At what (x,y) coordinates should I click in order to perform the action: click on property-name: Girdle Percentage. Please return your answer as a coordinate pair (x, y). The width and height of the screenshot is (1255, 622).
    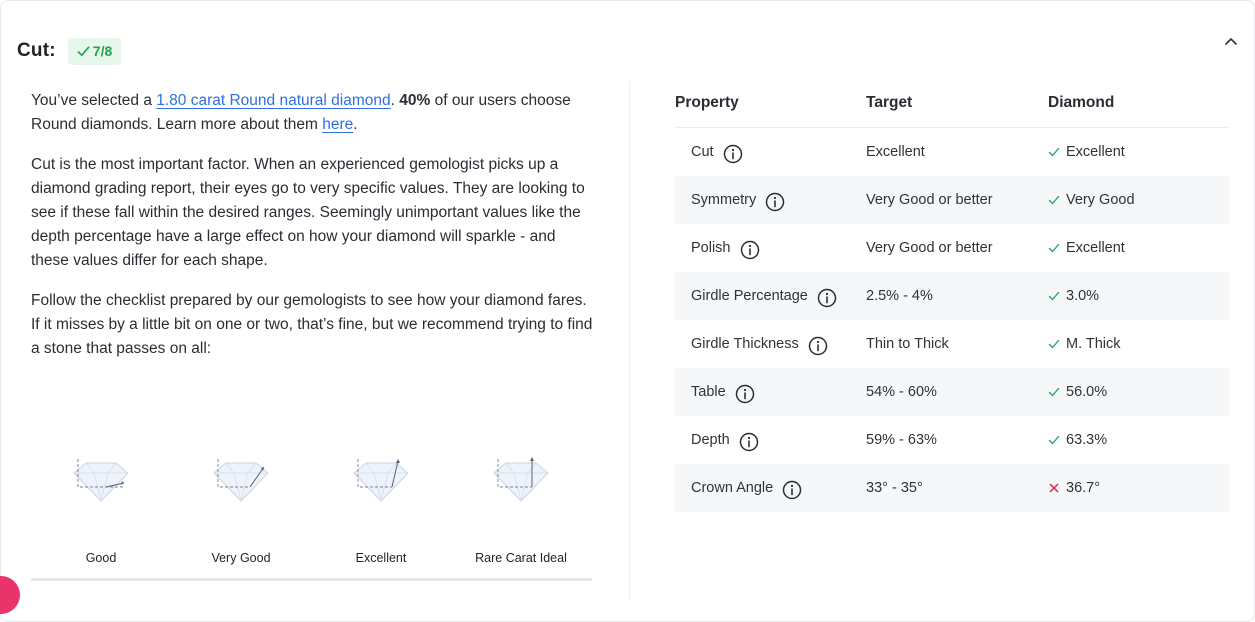
    Looking at the image, I should click on (749, 296).